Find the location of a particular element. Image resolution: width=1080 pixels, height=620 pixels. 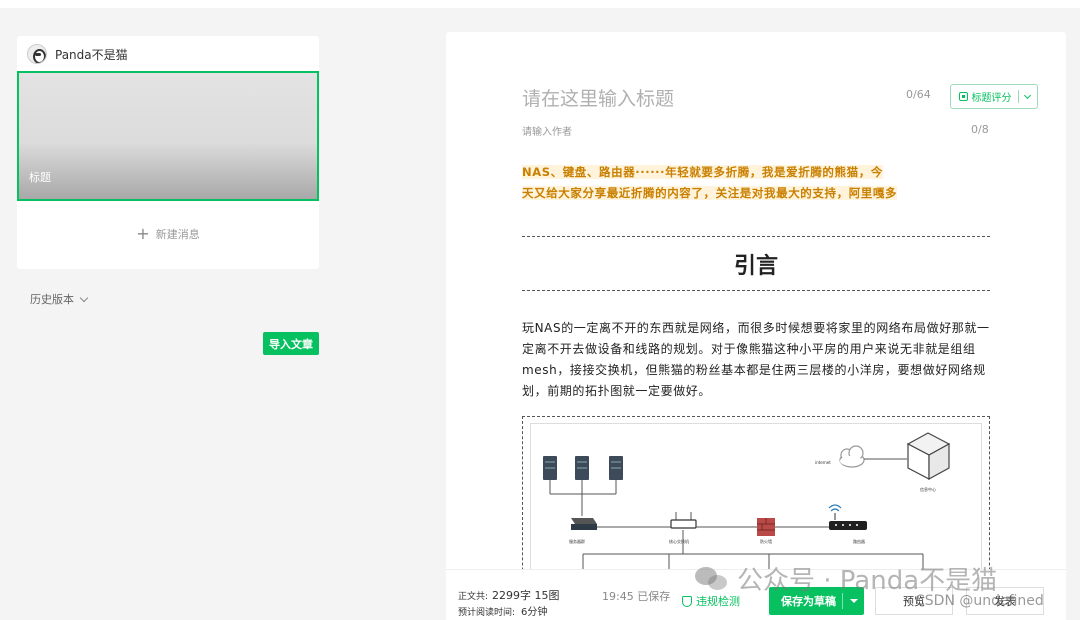

plus-icon: + is located at coordinates (143, 233).